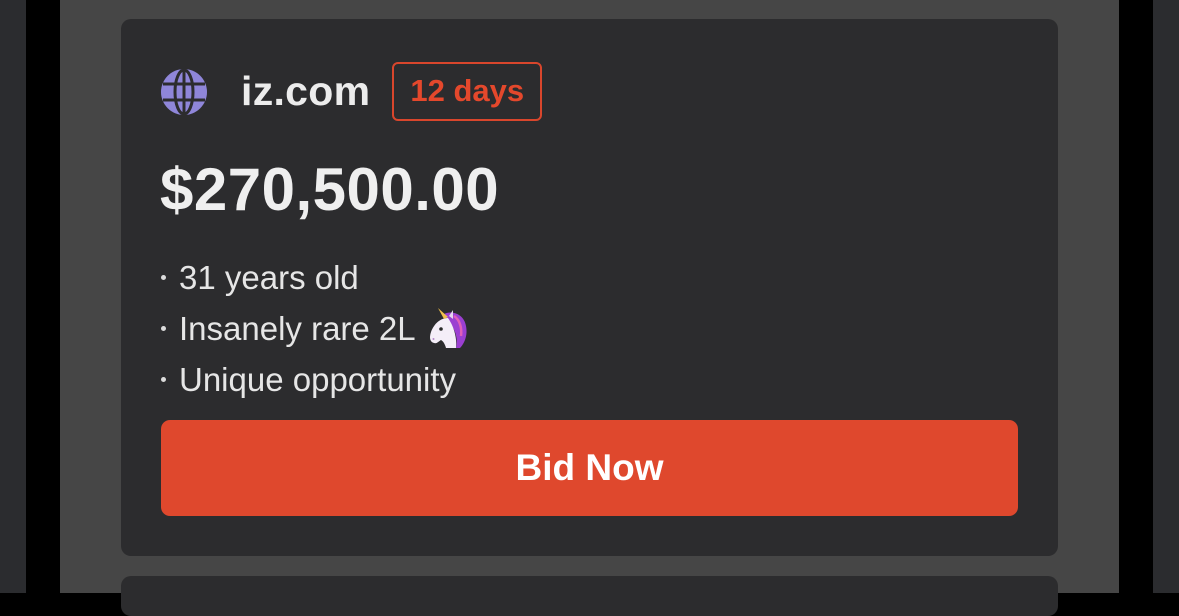 The width and height of the screenshot is (1179, 616). I want to click on left-edge, so click(13, 296).